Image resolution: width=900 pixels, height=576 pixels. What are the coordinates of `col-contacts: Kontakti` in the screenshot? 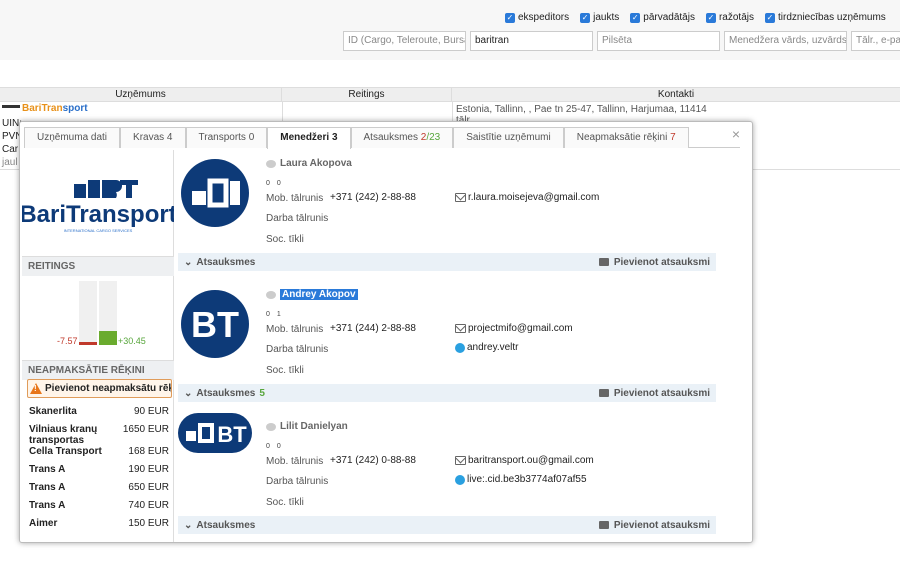 It's located at (676, 94).